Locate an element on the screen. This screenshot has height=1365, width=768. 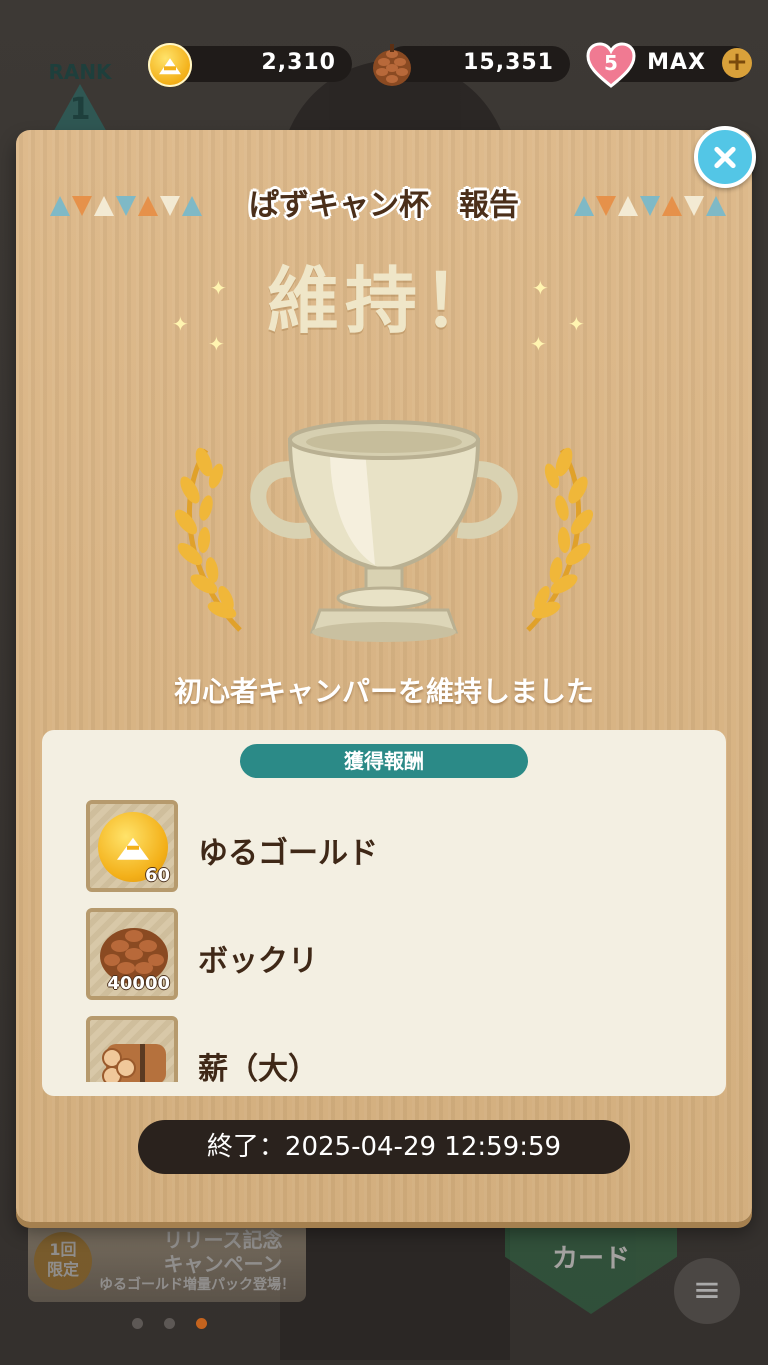
limited-badge: 1回 限定 is located at coordinates (63, 1261).